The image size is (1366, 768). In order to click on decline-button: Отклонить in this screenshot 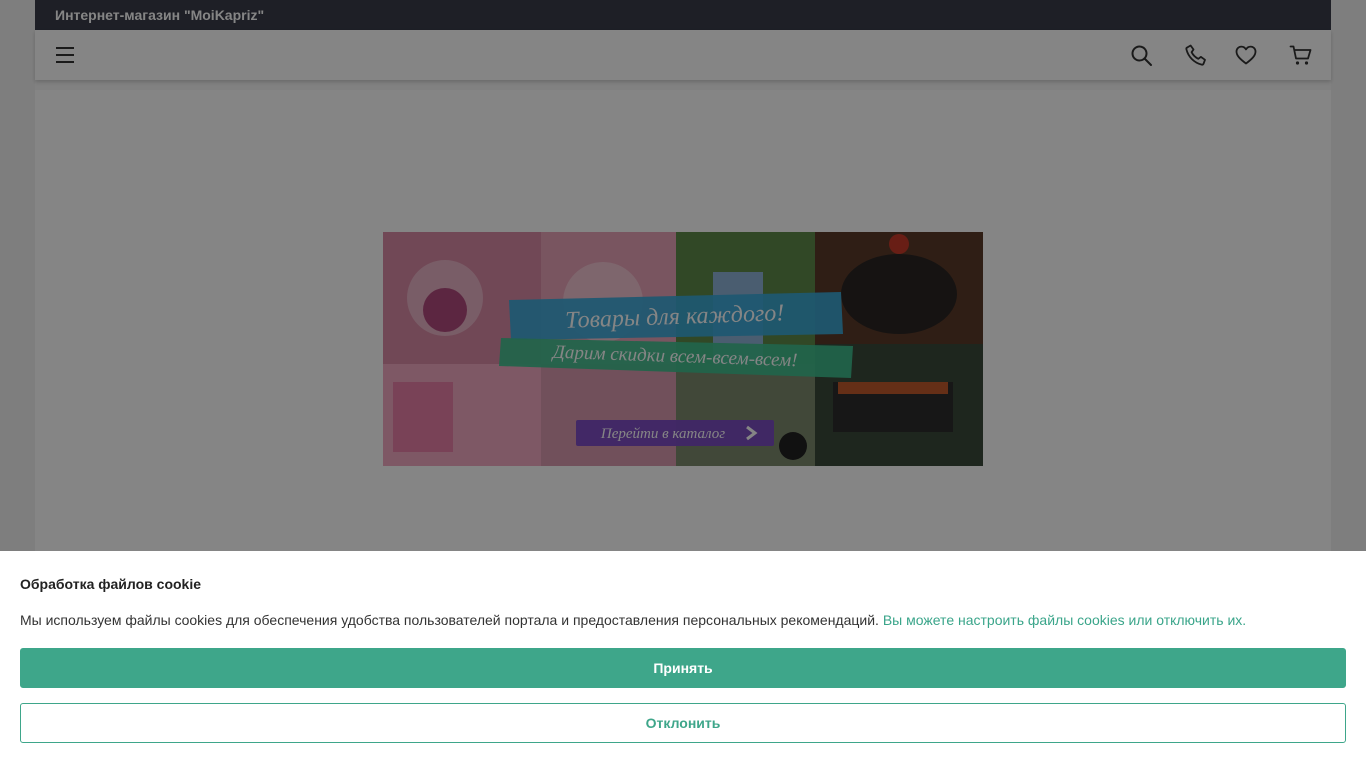, I will do `click(683, 723)`.